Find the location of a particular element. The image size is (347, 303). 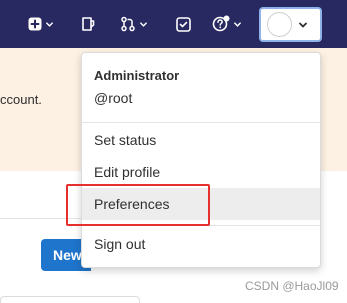

issues-button is located at coordinates (183, 24).